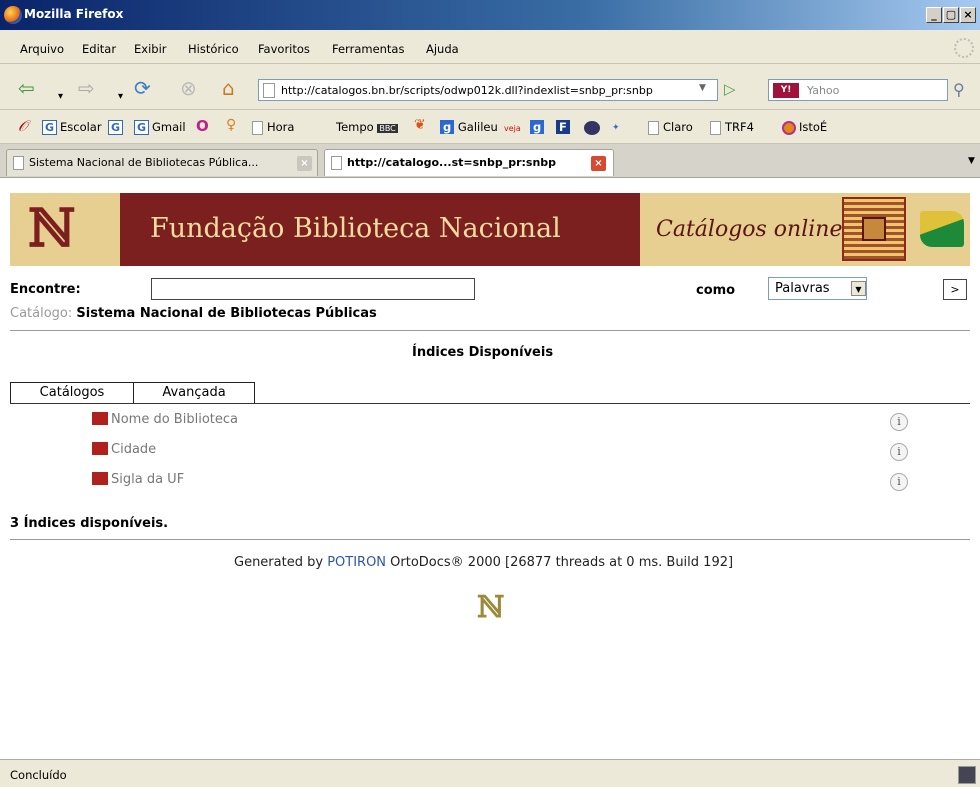  I want to click on tab-catalogos-active: http://catalogo...st=snbp_pr:snbp ×, so click(469, 162).